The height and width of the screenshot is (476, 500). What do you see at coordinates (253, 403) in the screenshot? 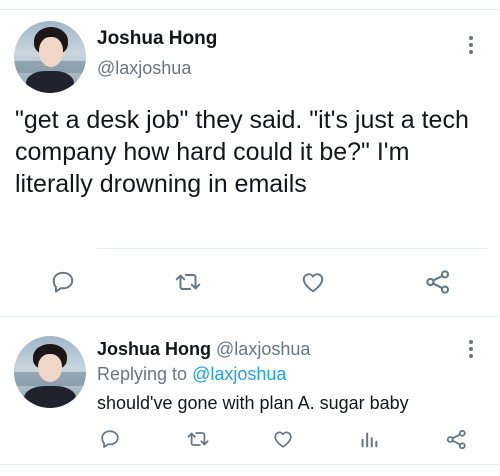
I see `reply-text: should've gone with plan A. sugar baby` at bounding box center [253, 403].